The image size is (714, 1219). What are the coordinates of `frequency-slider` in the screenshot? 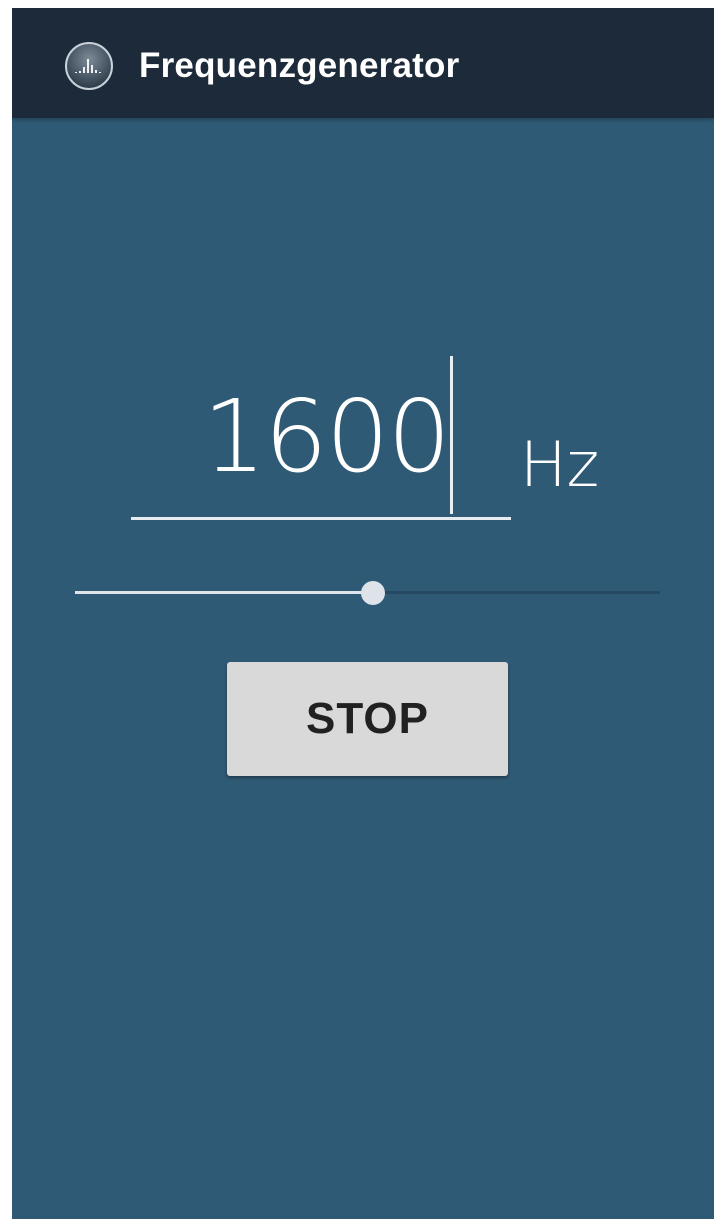 It's located at (367, 593).